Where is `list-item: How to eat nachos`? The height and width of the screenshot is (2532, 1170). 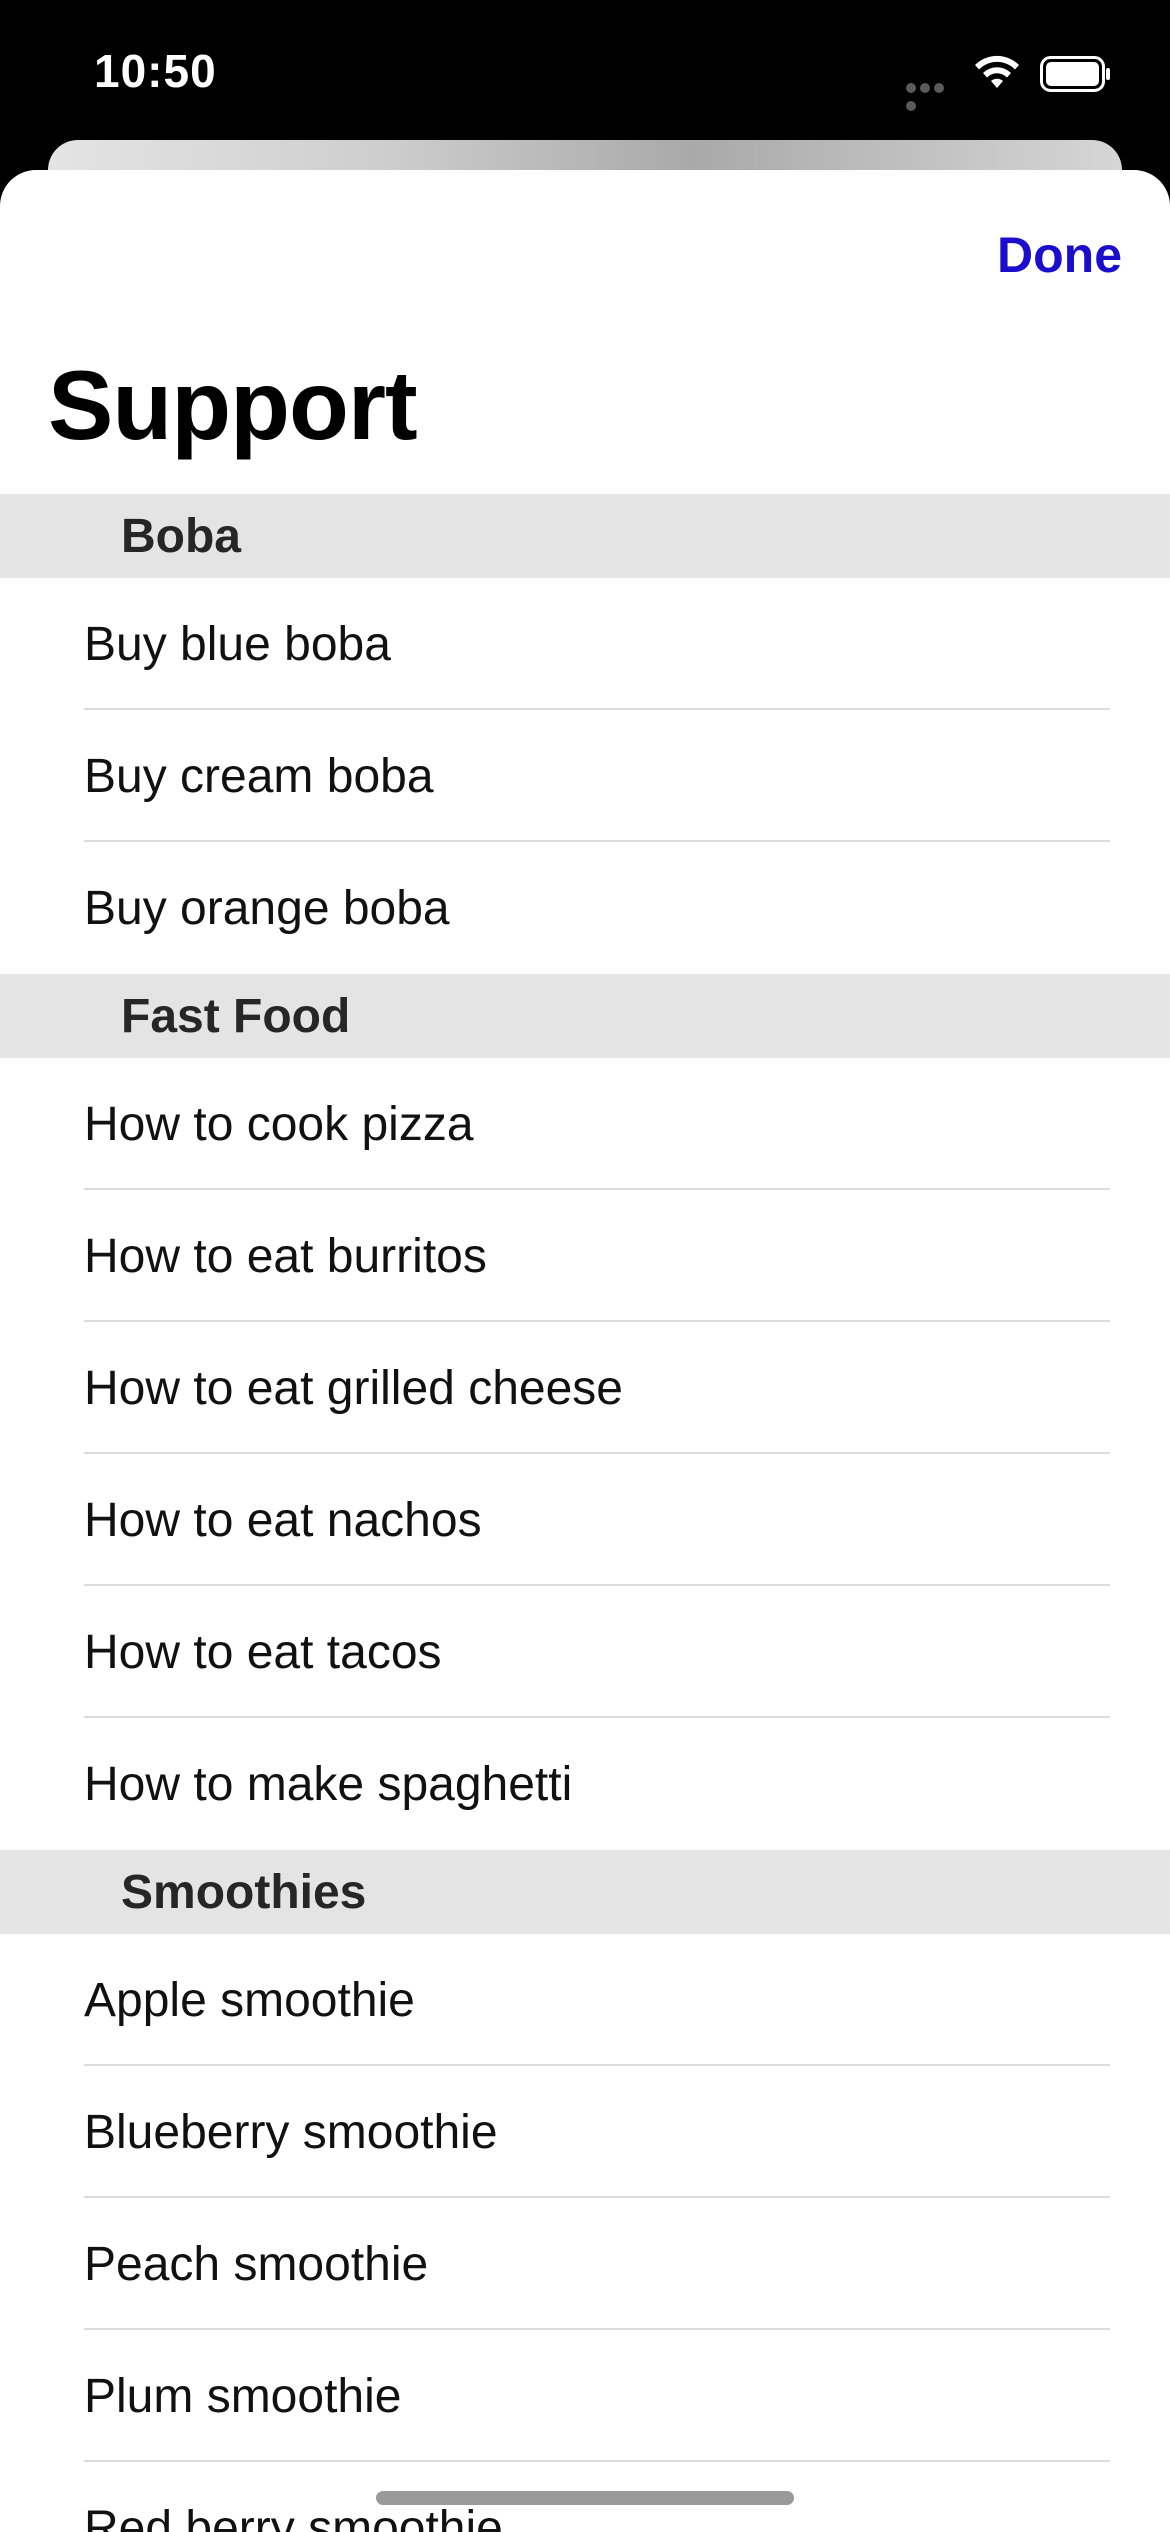 list-item: How to eat nachos is located at coordinates (585, 1520).